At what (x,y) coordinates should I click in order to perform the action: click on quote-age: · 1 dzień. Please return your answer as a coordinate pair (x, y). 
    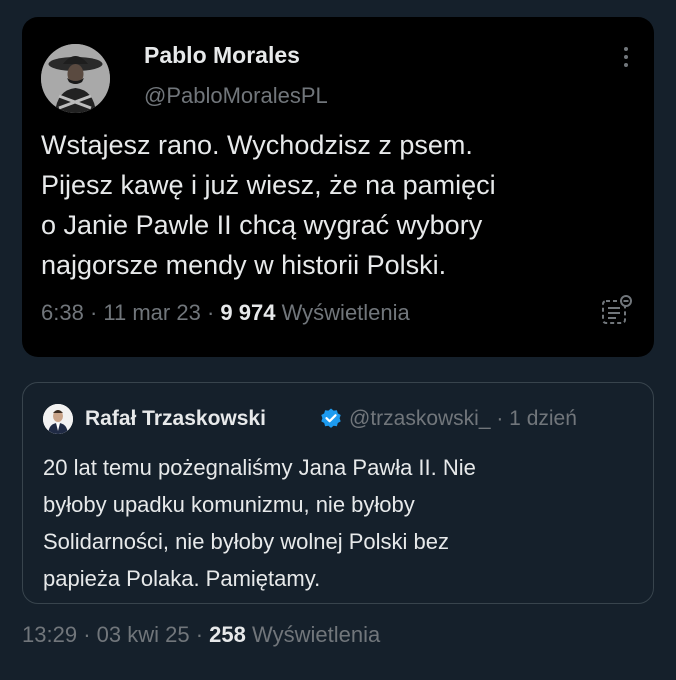
    Looking at the image, I should click on (536, 418).